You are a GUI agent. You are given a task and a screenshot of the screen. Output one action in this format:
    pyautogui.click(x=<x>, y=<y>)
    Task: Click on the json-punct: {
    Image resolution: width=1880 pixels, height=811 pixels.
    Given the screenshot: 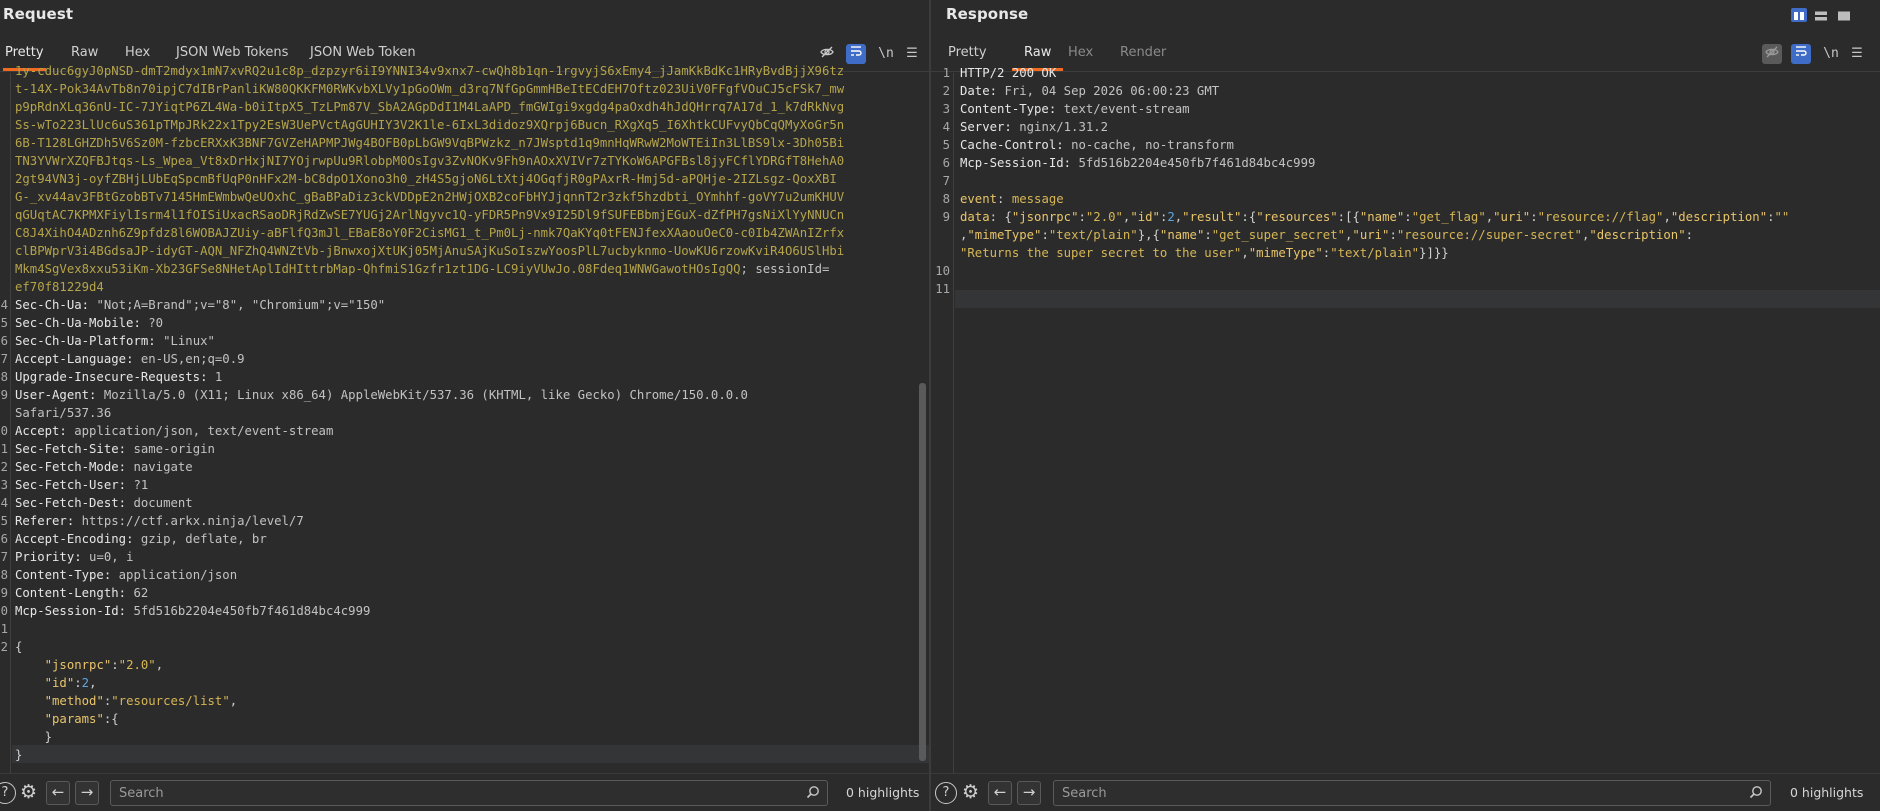 What is the action you would take?
    pyautogui.click(x=1008, y=217)
    